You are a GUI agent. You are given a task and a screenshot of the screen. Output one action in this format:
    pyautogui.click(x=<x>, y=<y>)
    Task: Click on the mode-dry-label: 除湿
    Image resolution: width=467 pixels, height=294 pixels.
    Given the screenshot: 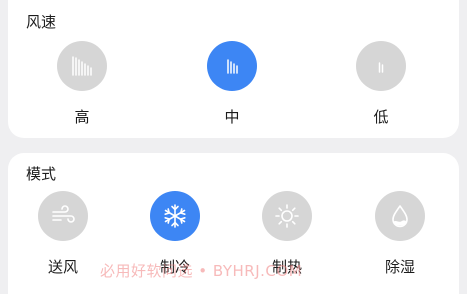 What is the action you would take?
    pyautogui.click(x=399, y=267)
    